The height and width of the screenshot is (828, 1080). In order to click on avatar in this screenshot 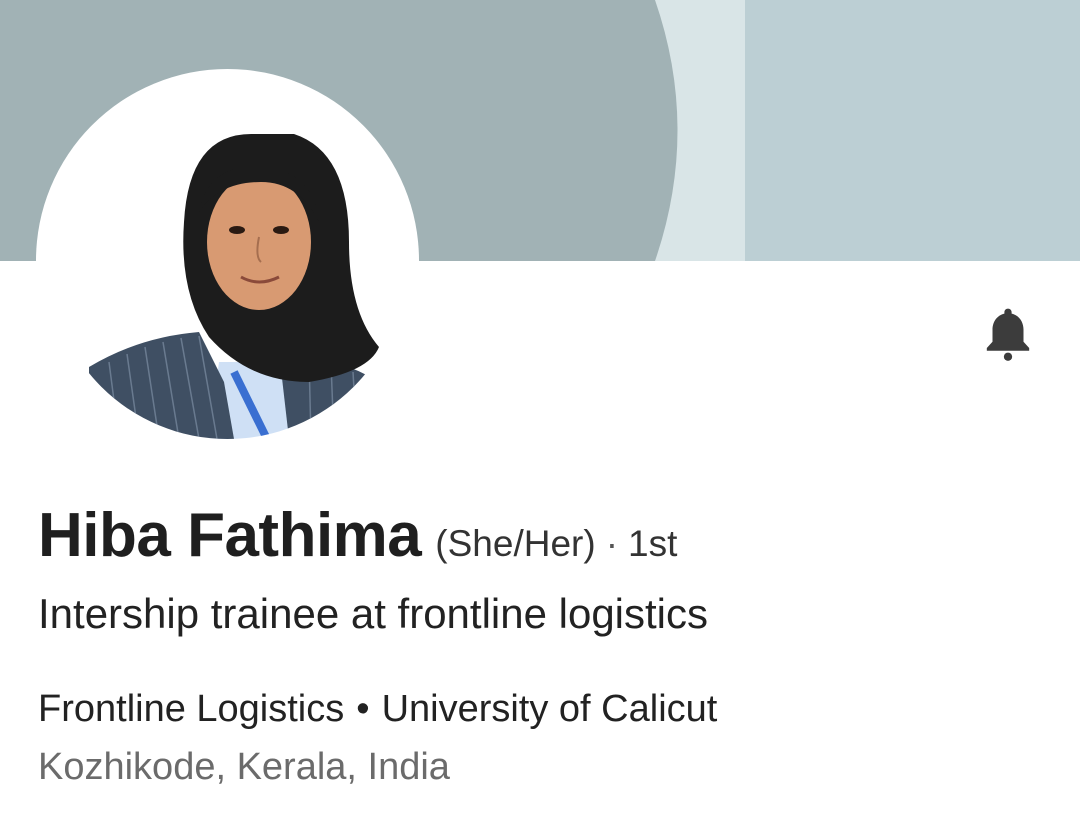, I will do `click(227, 260)`.